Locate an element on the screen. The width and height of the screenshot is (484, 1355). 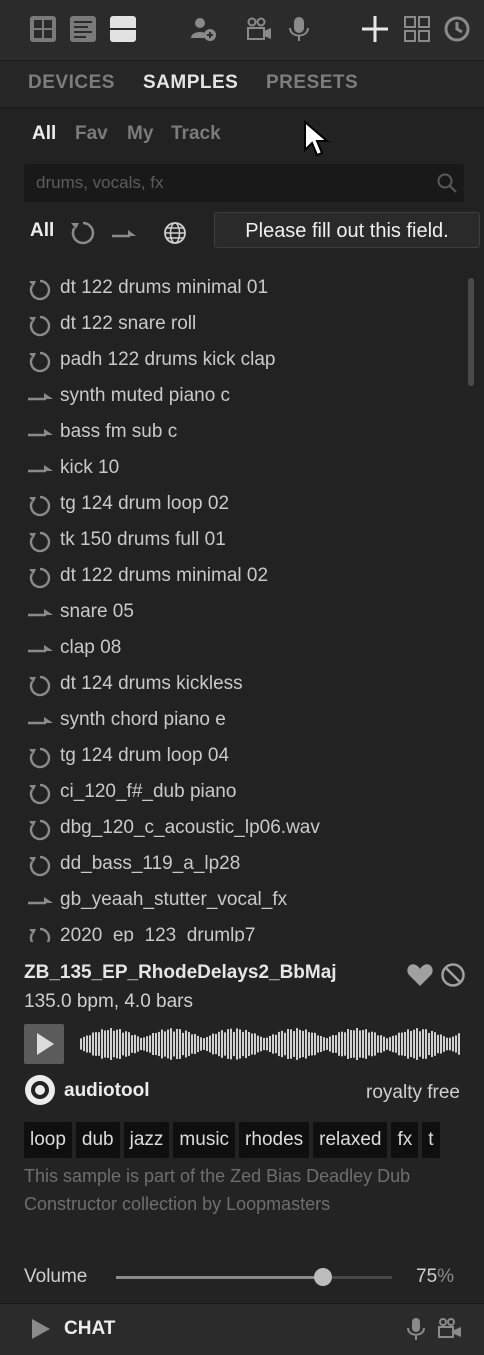
tab-devices: DEVICES is located at coordinates (71, 83).